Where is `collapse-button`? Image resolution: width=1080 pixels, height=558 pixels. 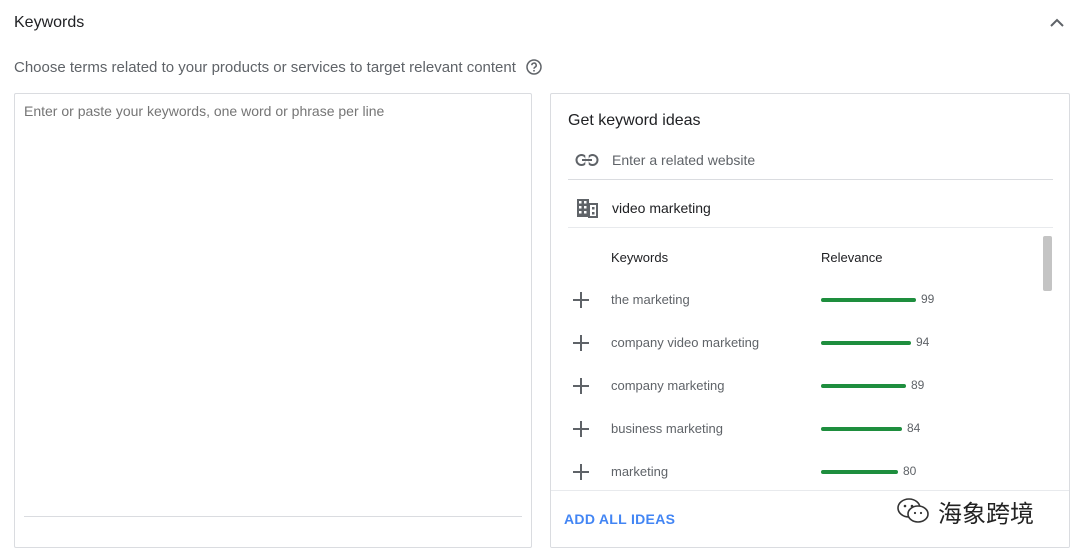
collapse-button is located at coordinates (1057, 23).